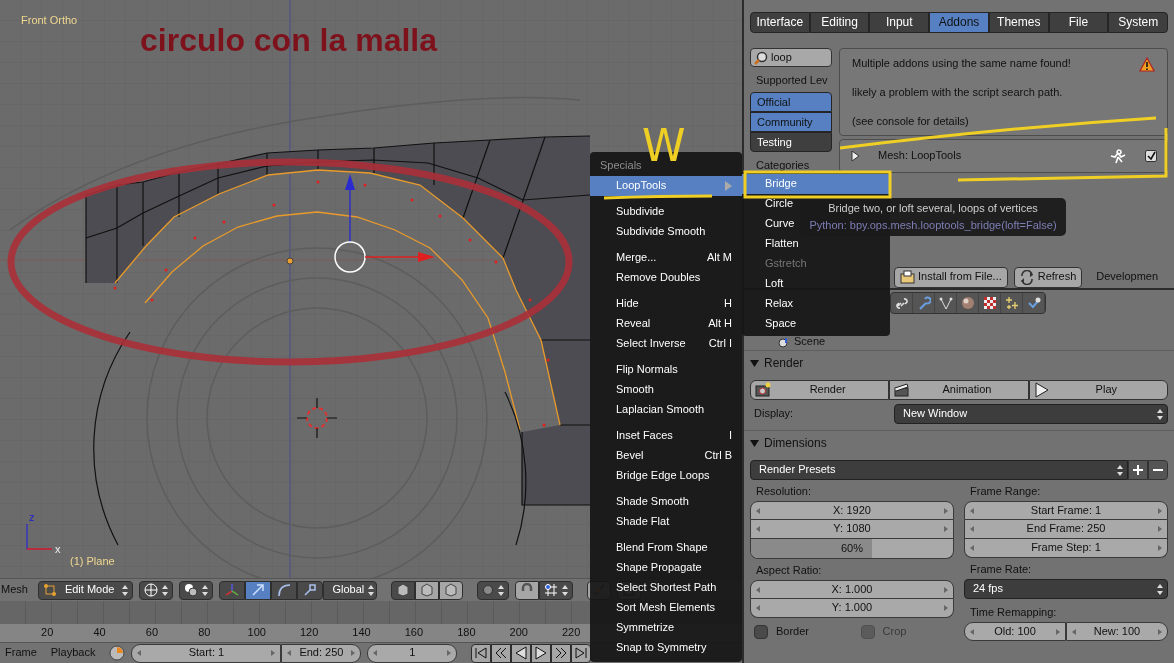 The height and width of the screenshot is (663, 1174). What do you see at coordinates (1158, 470) in the screenshot?
I see `remove-preset-button` at bounding box center [1158, 470].